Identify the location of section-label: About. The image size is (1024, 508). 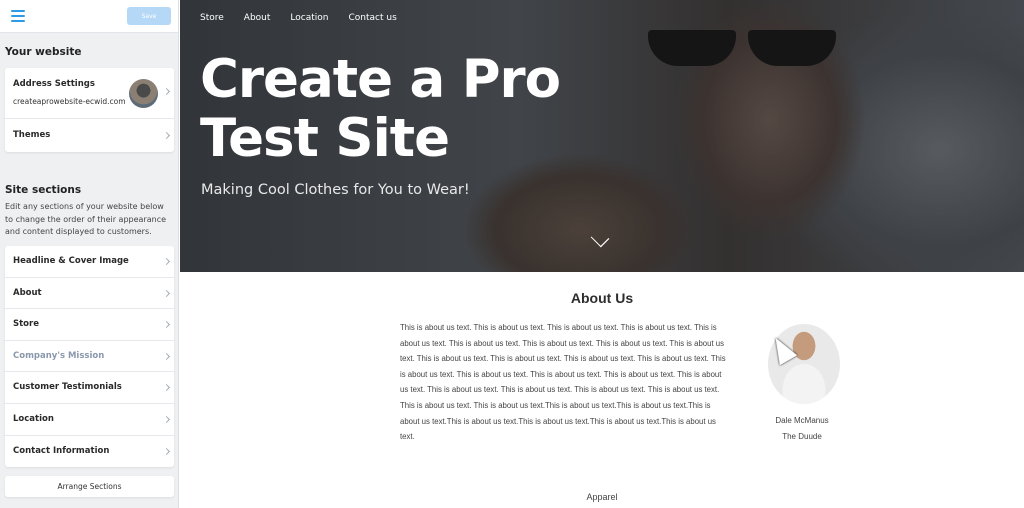
(27, 292).